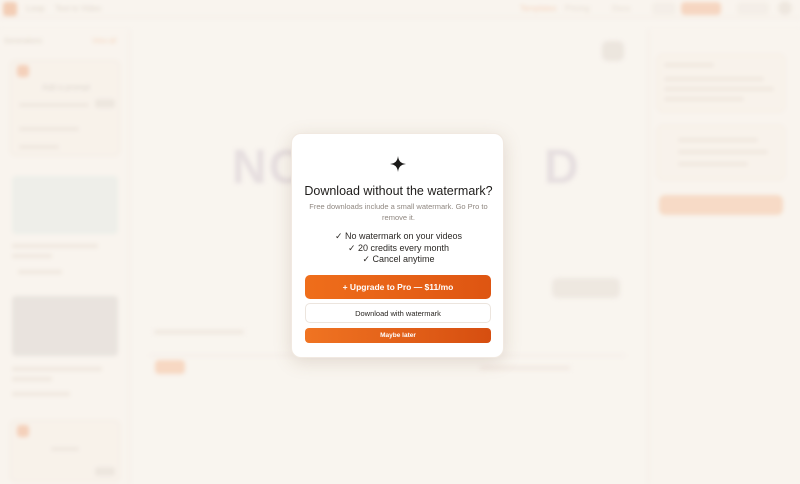  I want to click on modal-title: Download without the watermark?, so click(398, 191).